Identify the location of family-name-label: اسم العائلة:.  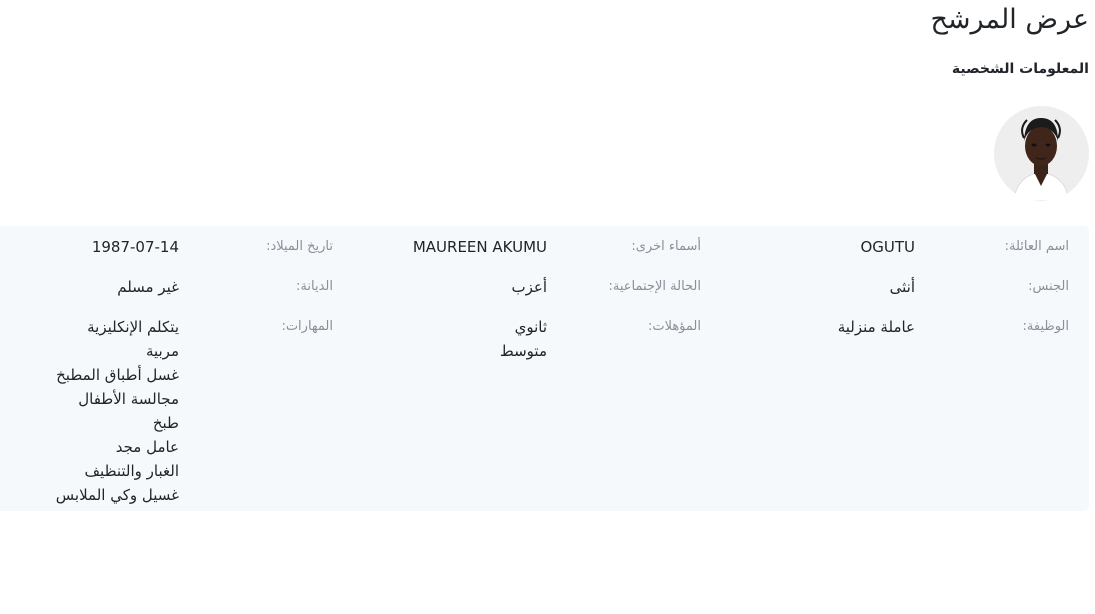
(1036, 246).